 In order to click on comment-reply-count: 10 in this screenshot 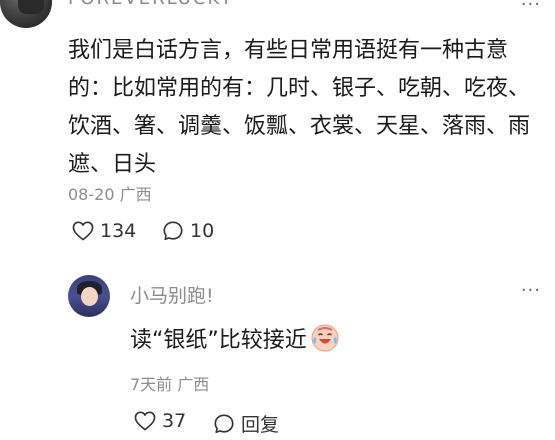, I will do `click(202, 231)`.